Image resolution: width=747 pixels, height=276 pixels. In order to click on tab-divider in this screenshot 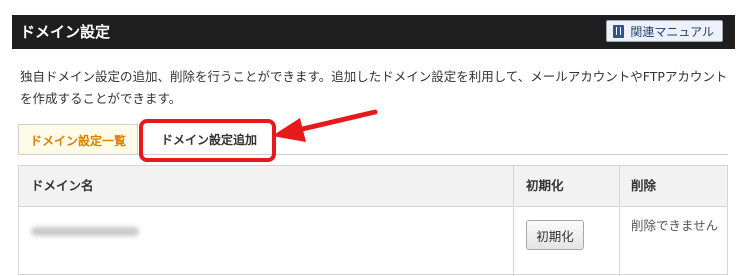, I will do `click(373, 154)`.